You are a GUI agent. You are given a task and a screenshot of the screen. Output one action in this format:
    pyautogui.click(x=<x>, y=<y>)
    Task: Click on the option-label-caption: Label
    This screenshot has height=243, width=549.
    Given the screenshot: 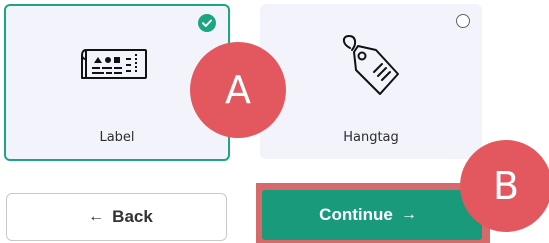 What is the action you would take?
    pyautogui.click(x=117, y=137)
    